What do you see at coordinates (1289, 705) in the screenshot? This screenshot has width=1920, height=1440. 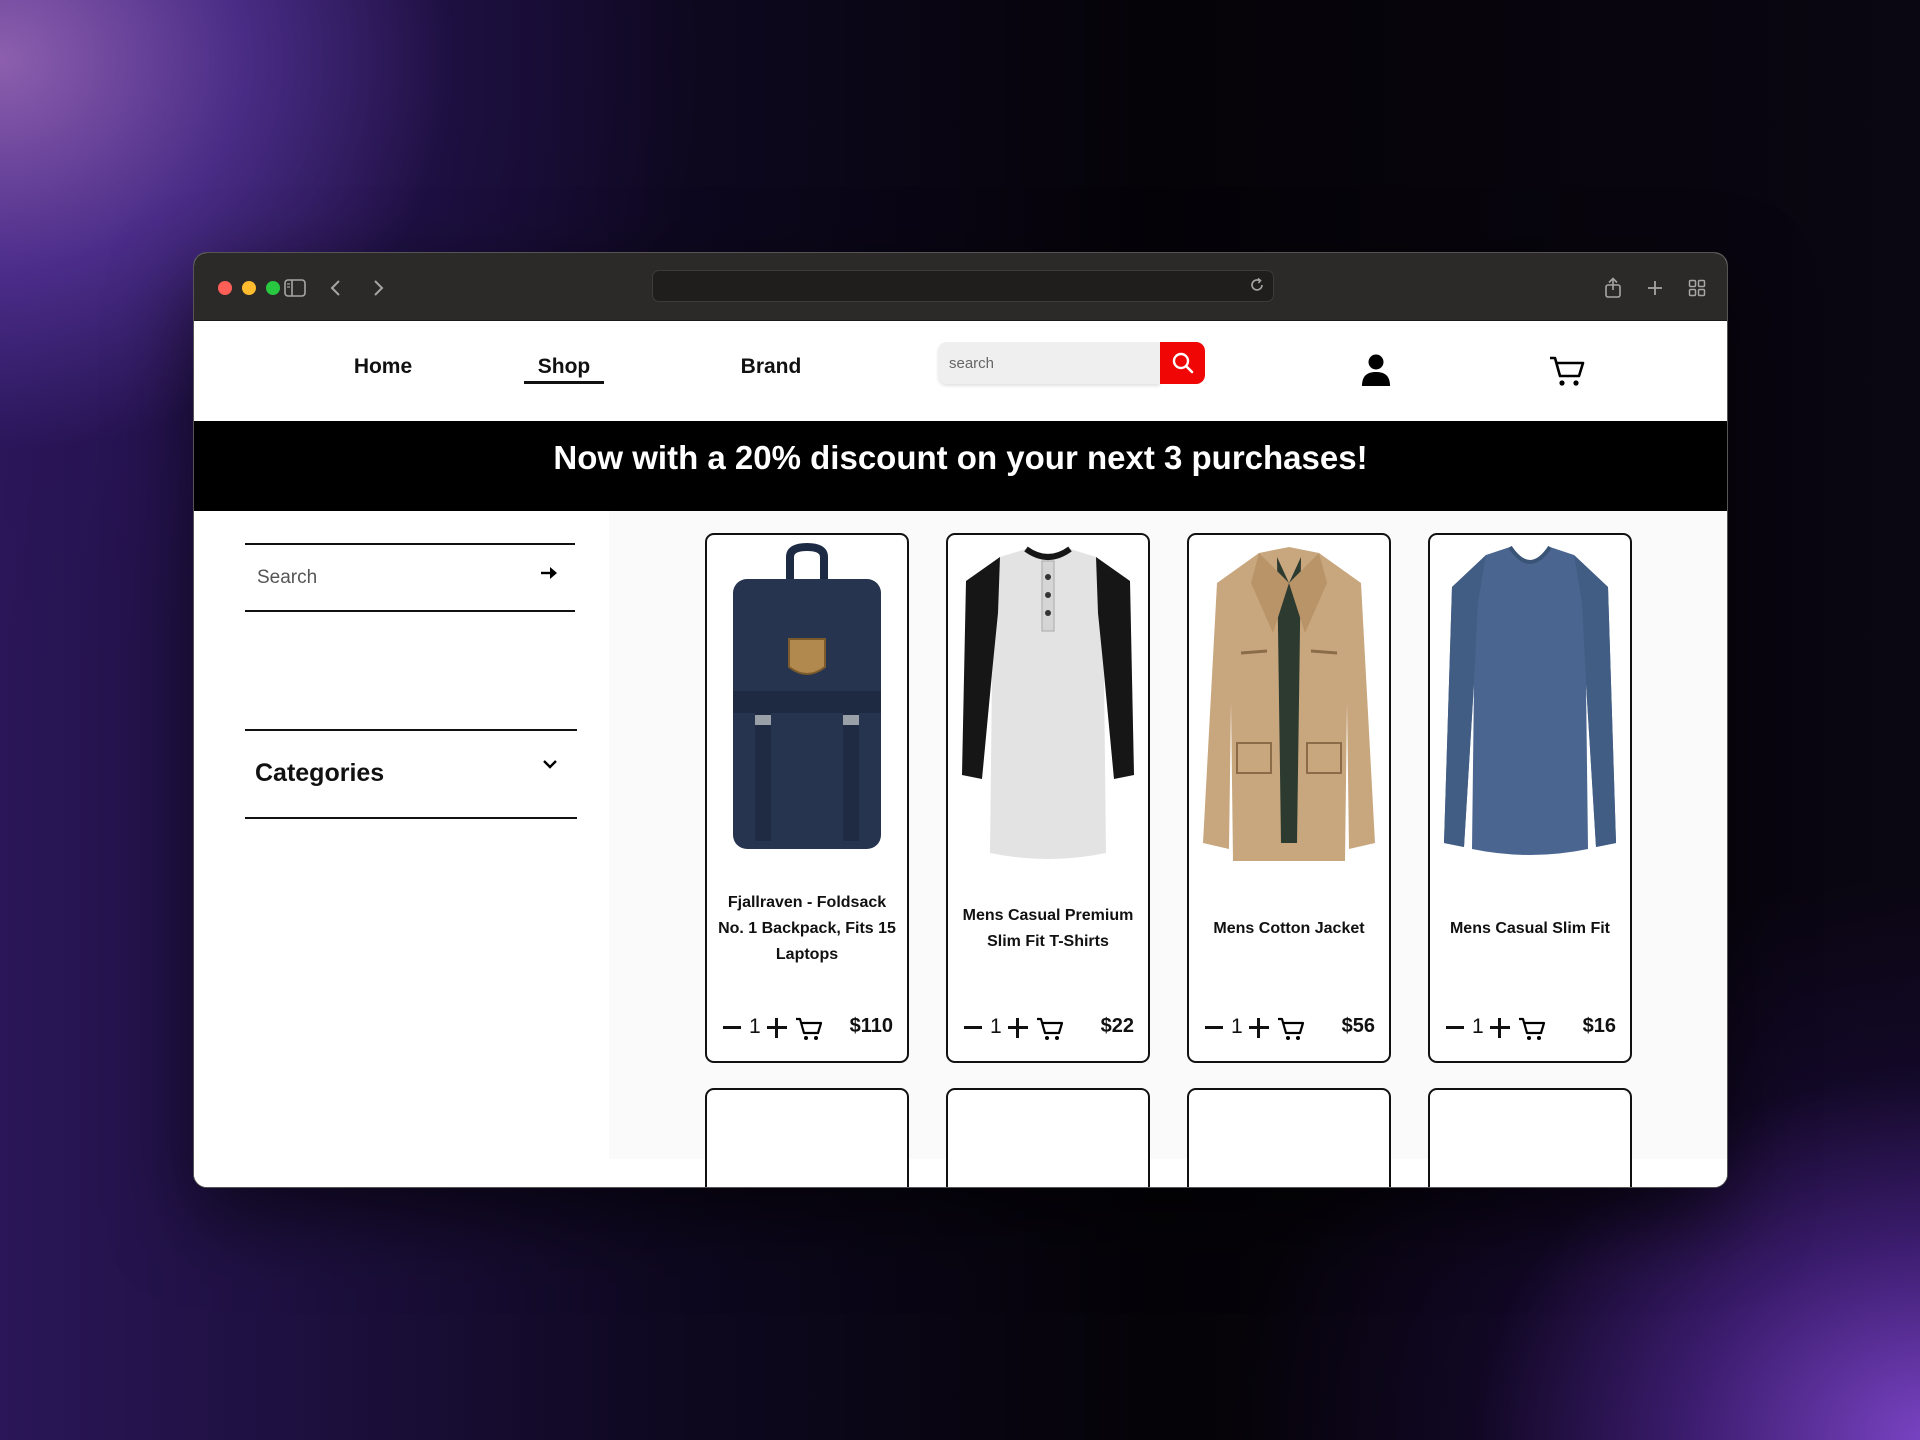 I see `jacket-image` at bounding box center [1289, 705].